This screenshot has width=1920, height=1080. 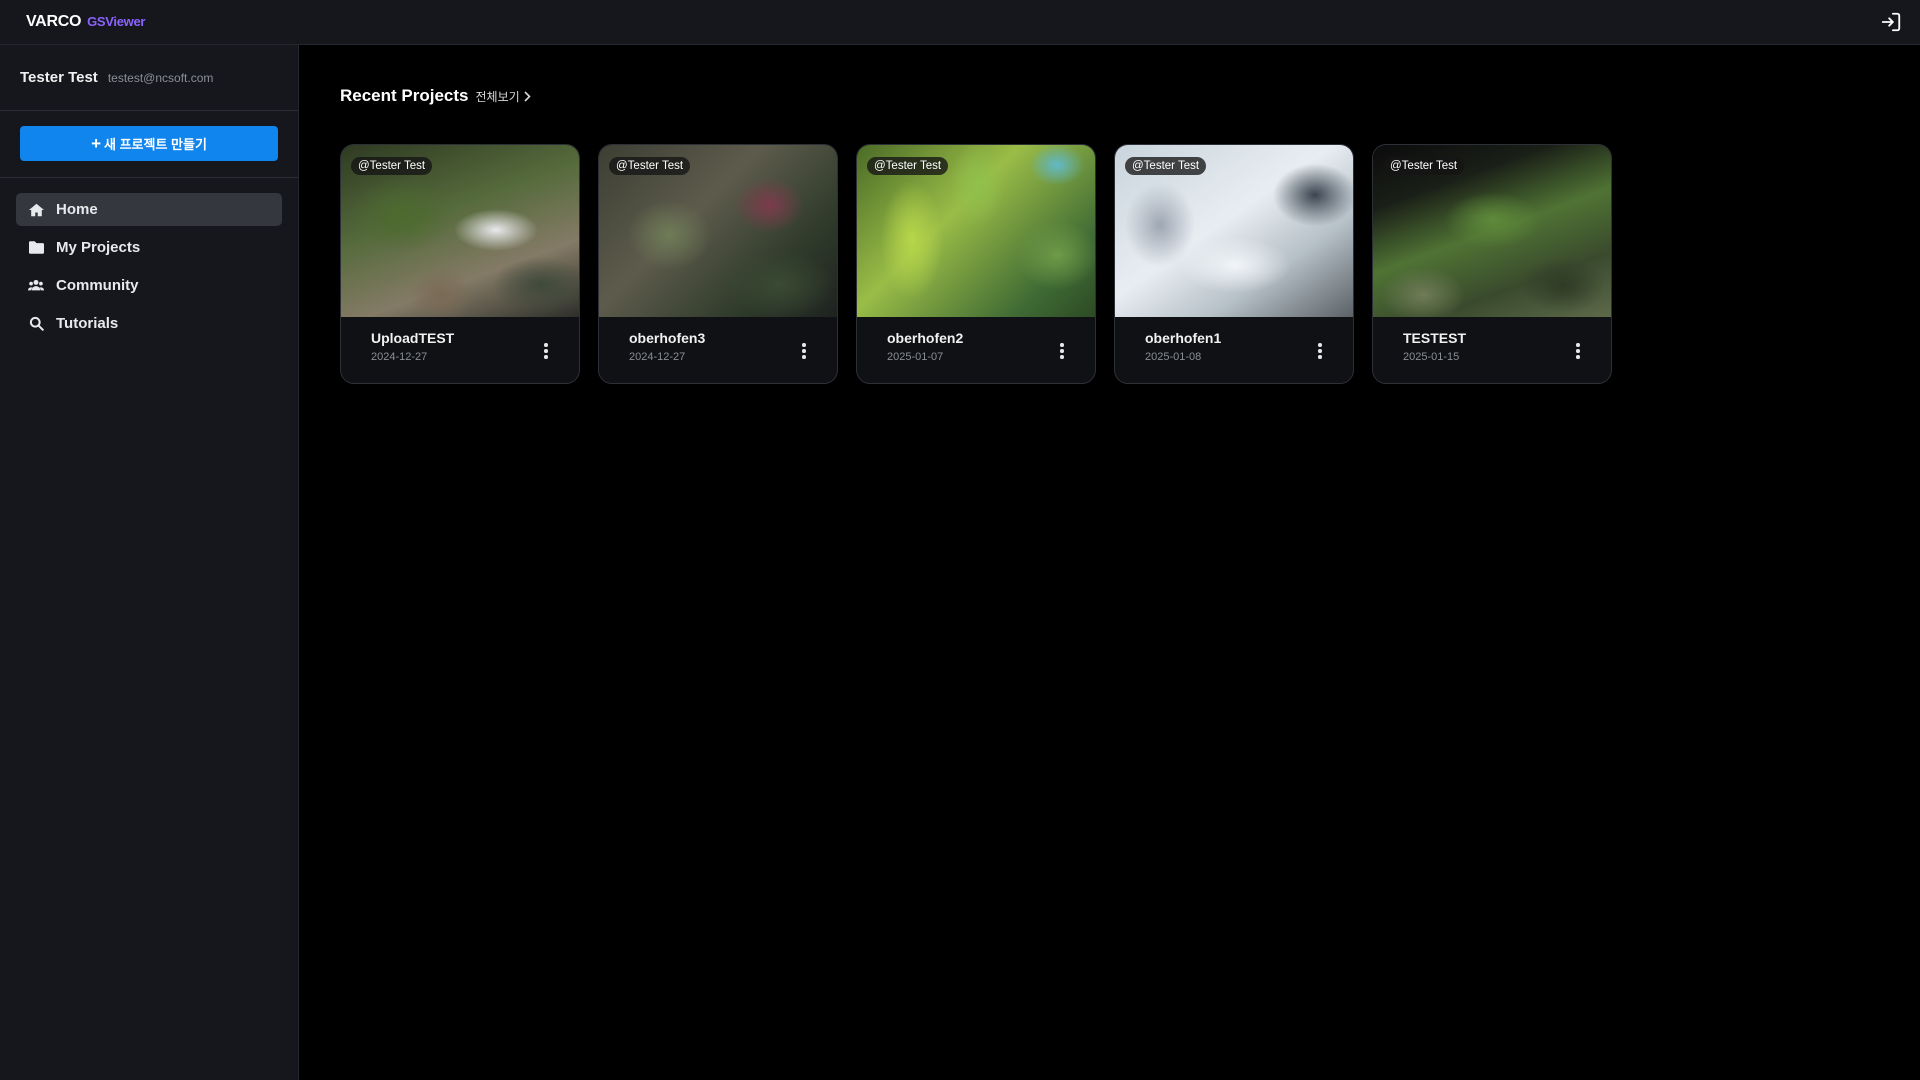 I want to click on see-all-label: 전체보기, so click(x=497, y=97).